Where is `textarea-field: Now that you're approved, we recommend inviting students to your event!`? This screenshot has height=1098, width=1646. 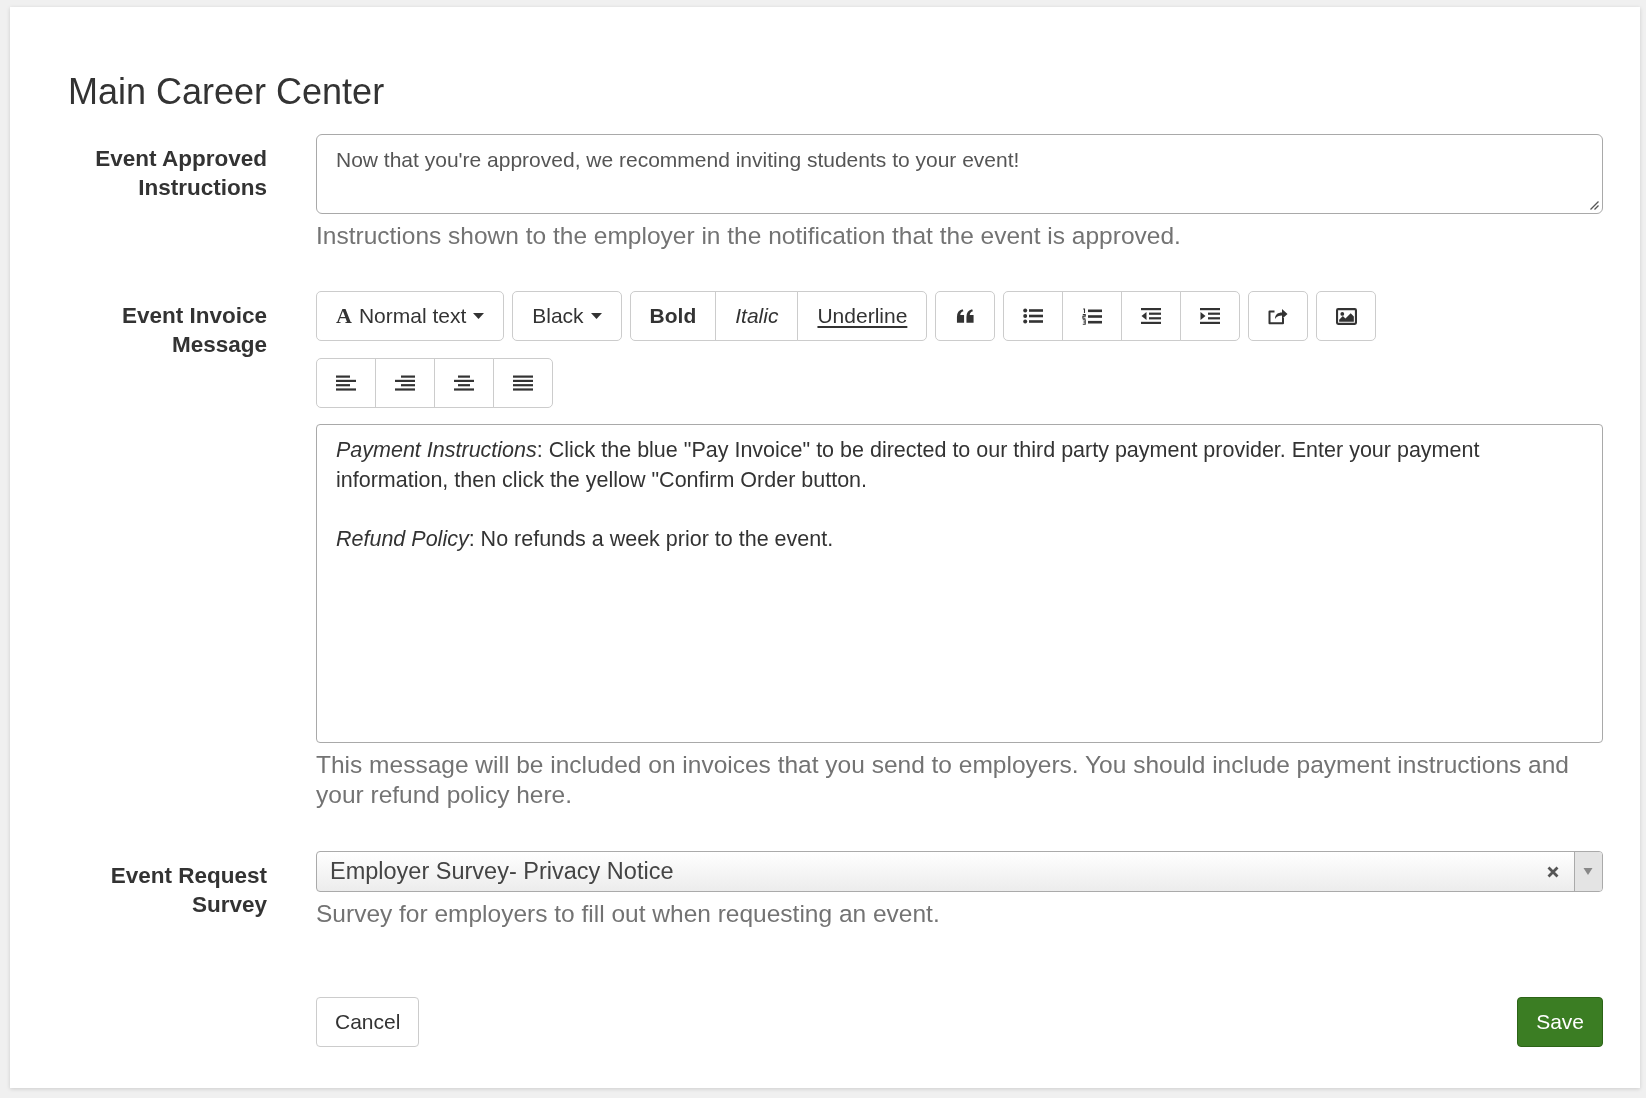
textarea-field: Now that you're approved, we recommend inviting students to your event! is located at coordinates (959, 174).